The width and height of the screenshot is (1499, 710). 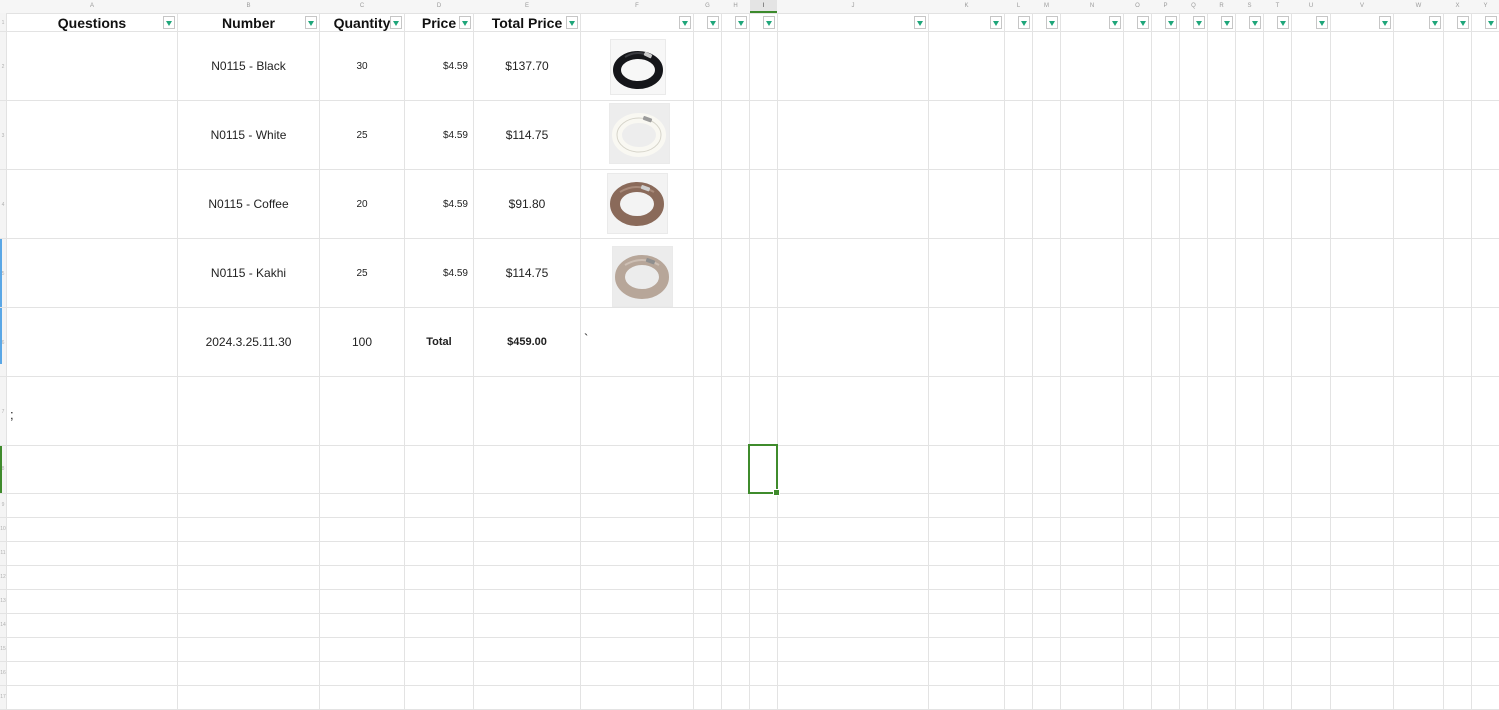 I want to click on column-letter-a: A, so click(x=92, y=6).